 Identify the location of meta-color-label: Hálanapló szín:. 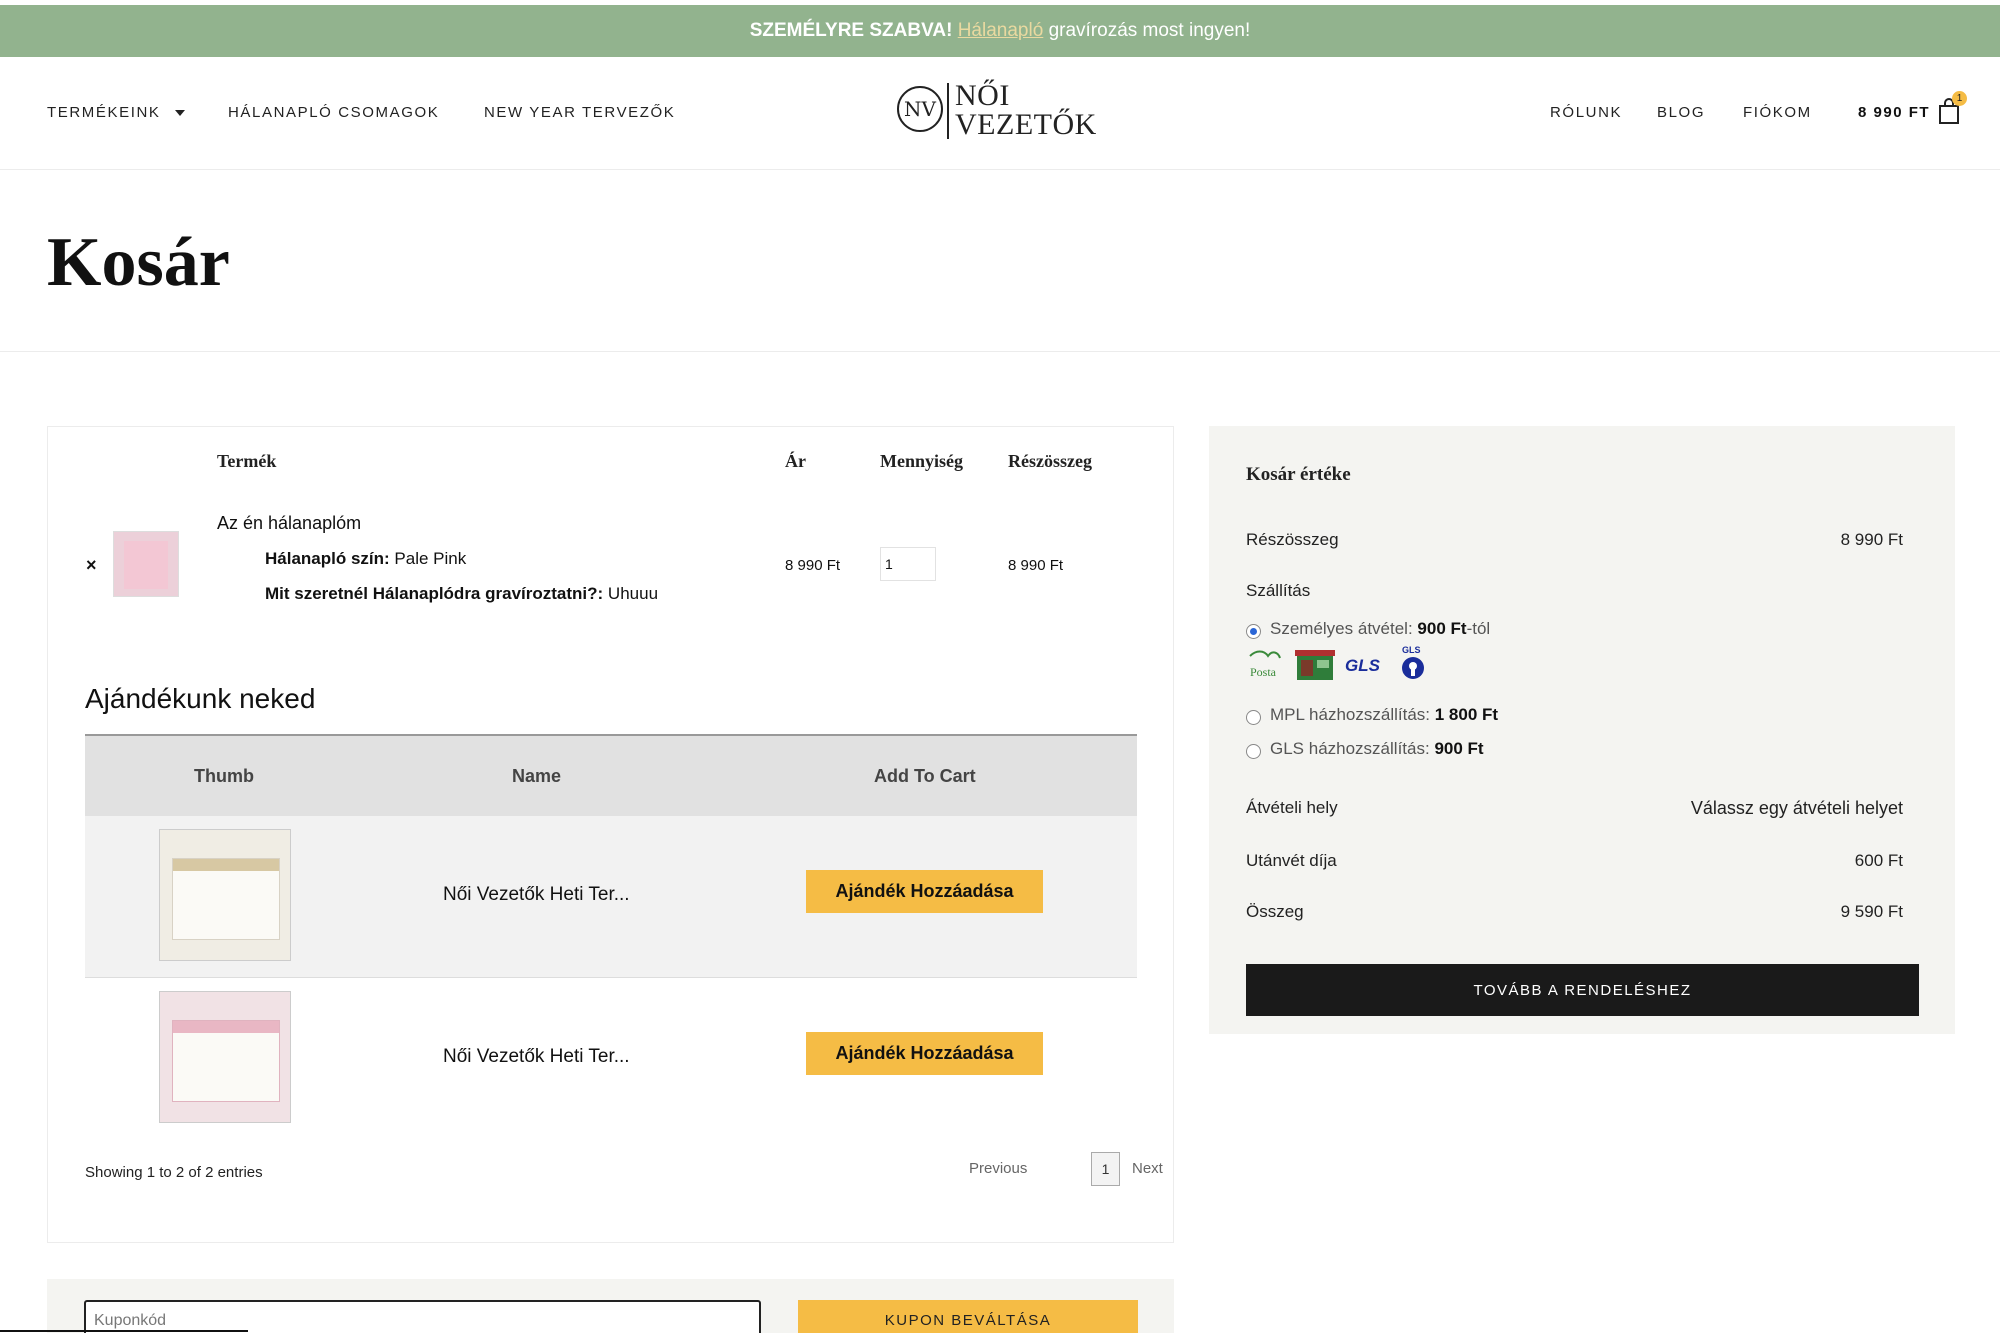
(327, 558).